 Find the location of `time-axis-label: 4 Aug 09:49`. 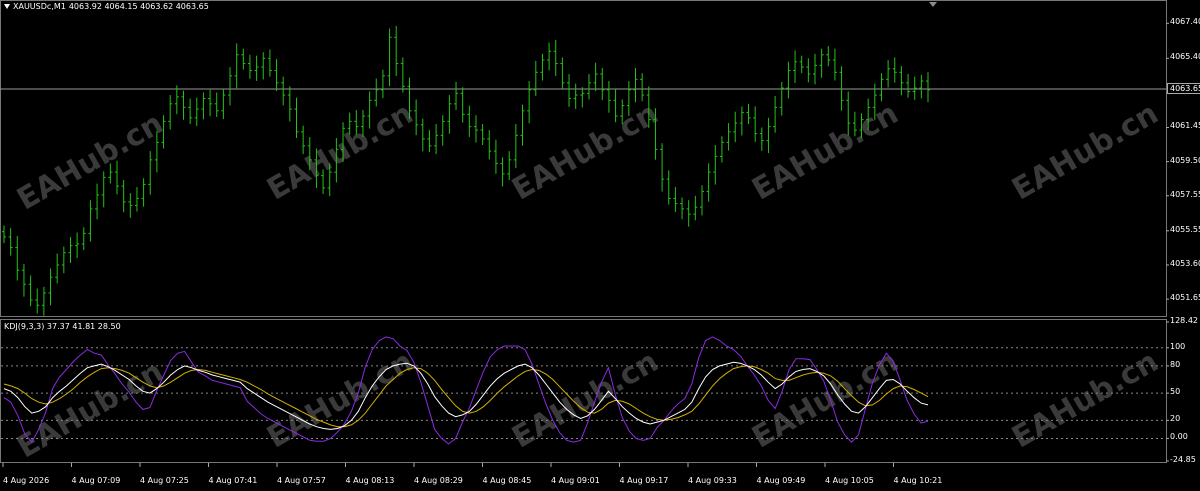

time-axis-label: 4 Aug 09:49 is located at coordinates (781, 480).